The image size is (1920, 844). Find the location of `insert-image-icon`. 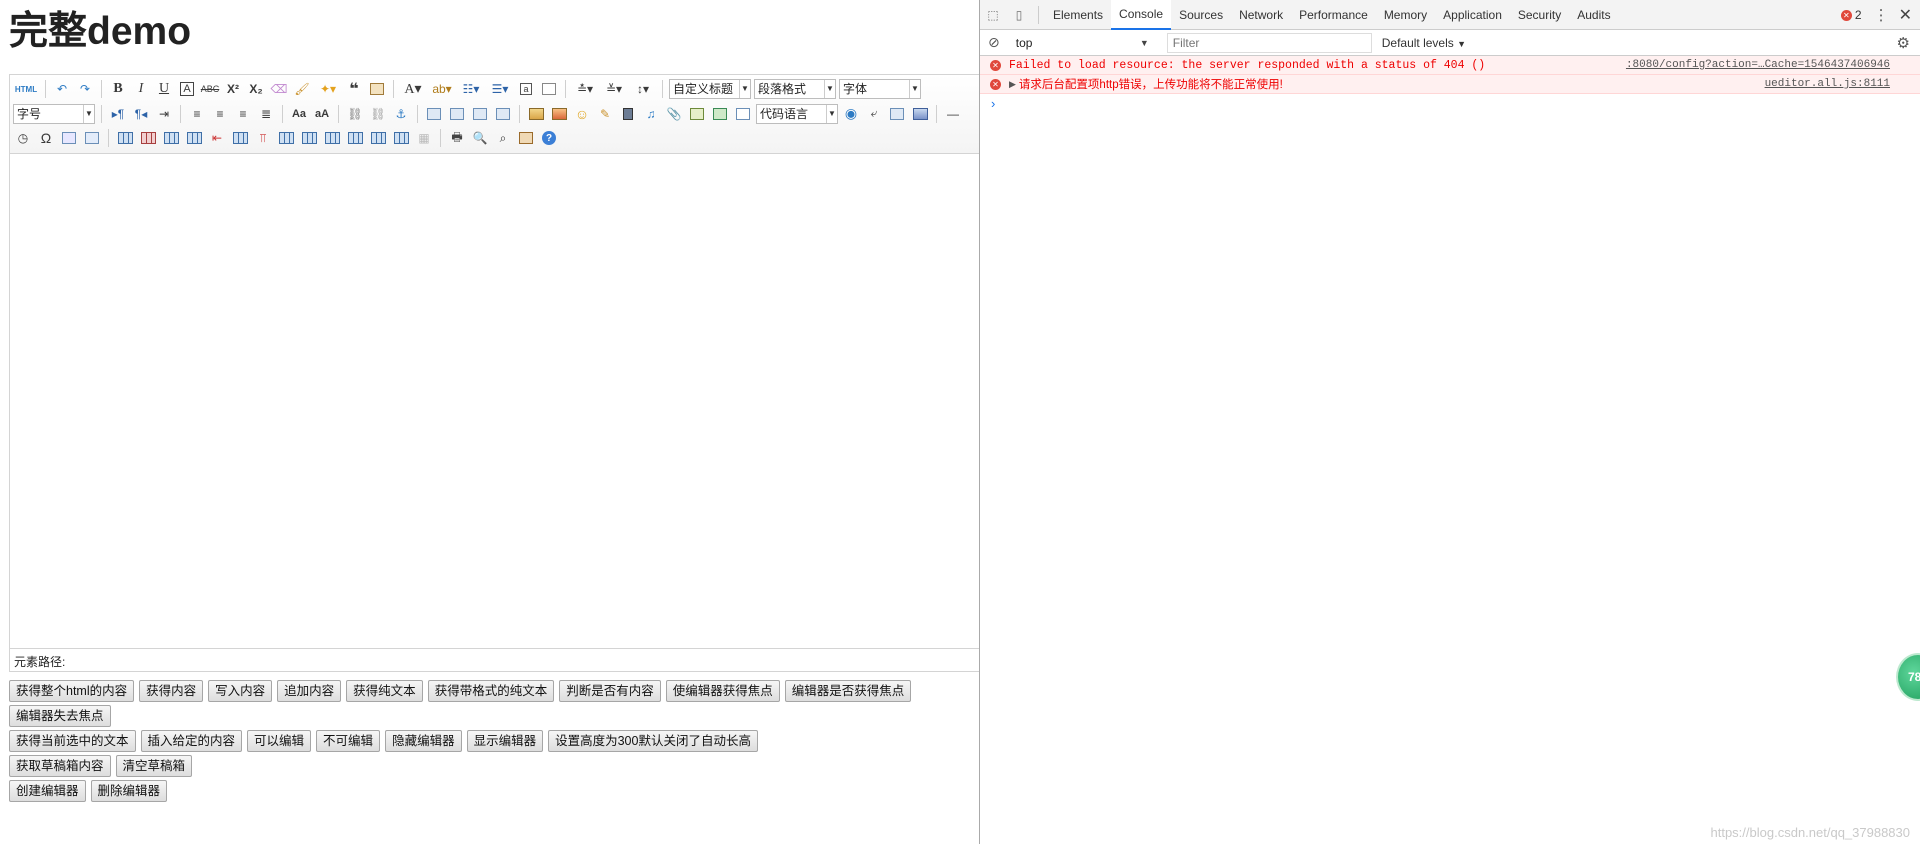

insert-image-icon is located at coordinates (559, 114).